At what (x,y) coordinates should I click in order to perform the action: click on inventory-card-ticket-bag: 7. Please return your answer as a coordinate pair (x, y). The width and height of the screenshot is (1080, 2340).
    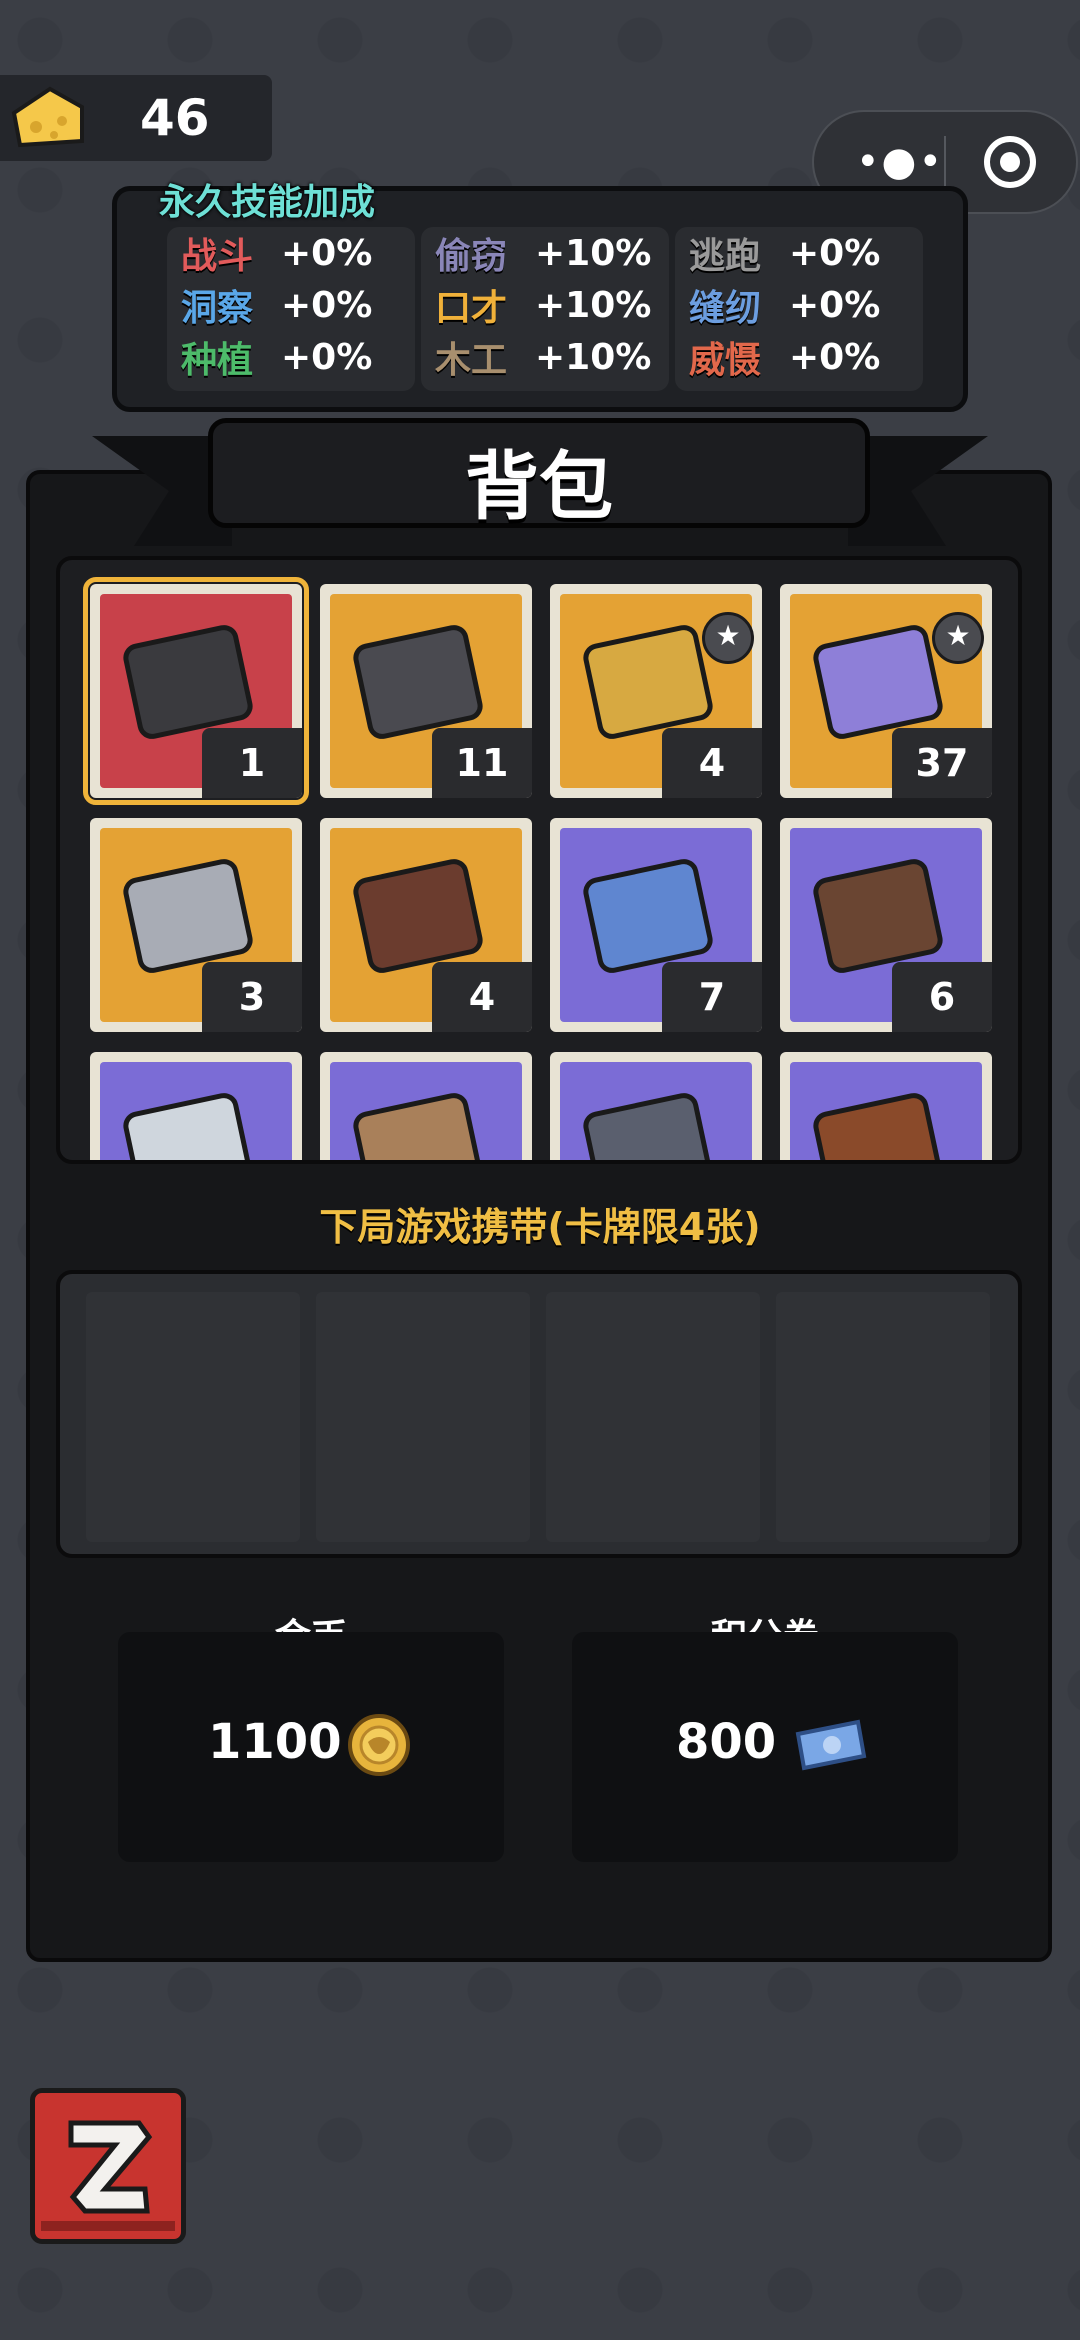
    Looking at the image, I should click on (656, 925).